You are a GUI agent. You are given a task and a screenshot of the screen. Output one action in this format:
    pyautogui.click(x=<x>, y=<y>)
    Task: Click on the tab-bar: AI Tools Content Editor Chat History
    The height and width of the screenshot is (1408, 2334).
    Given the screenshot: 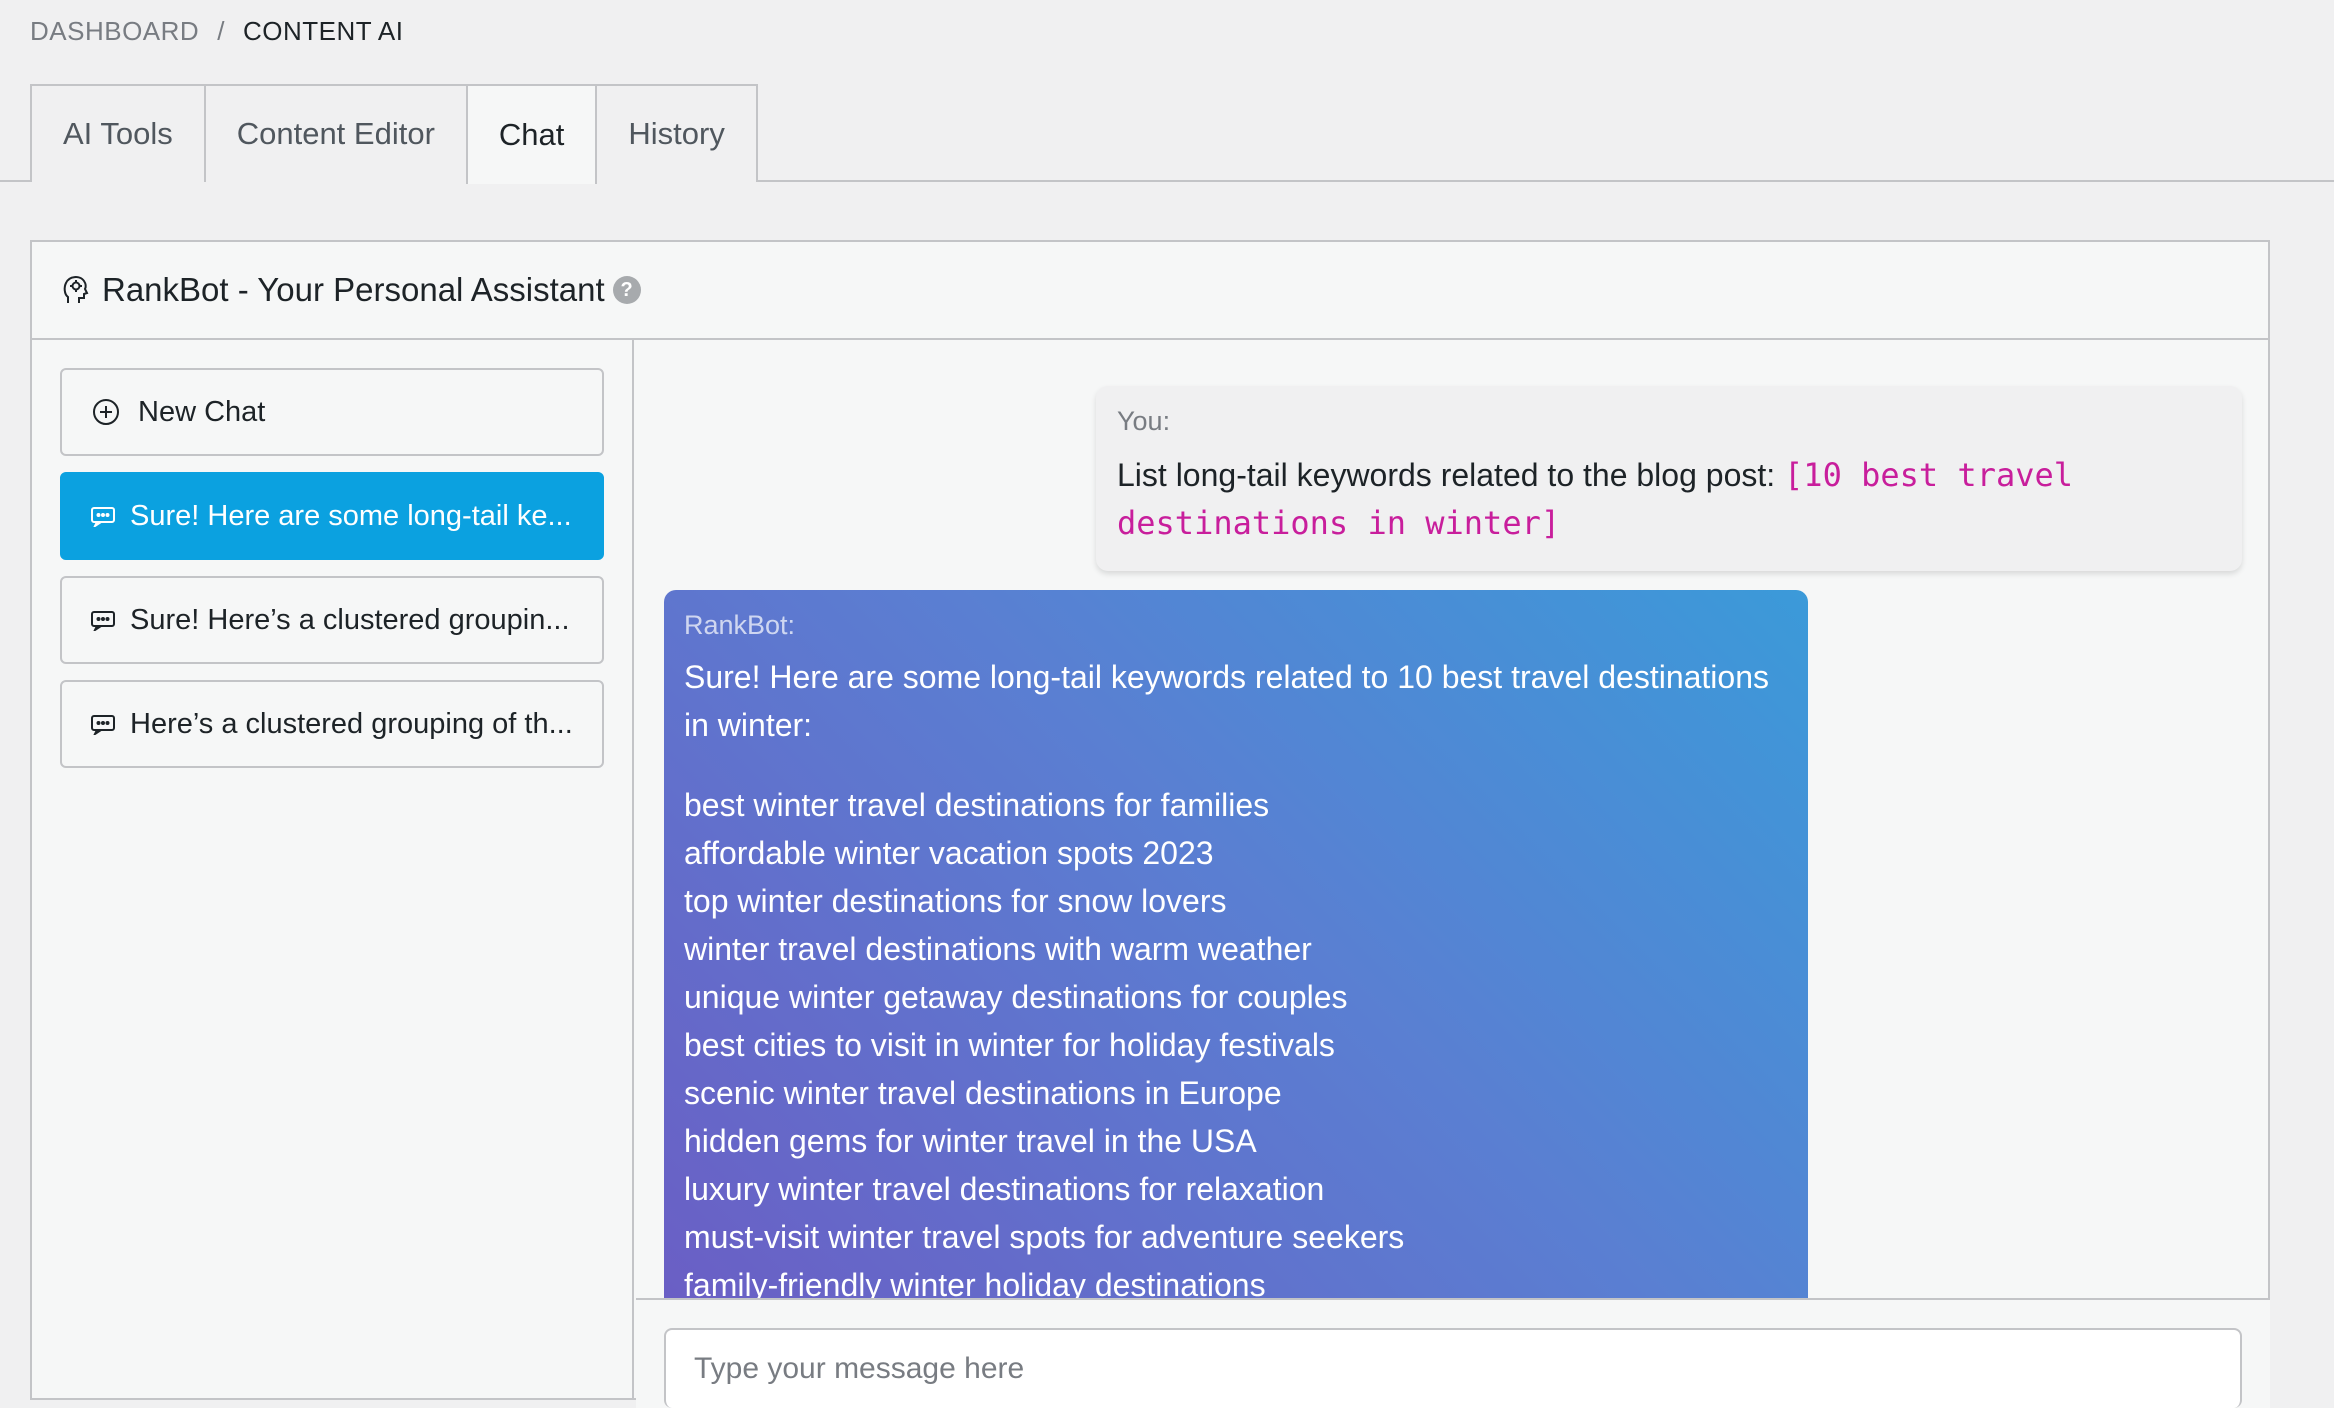 What is the action you would take?
    pyautogui.click(x=394, y=134)
    